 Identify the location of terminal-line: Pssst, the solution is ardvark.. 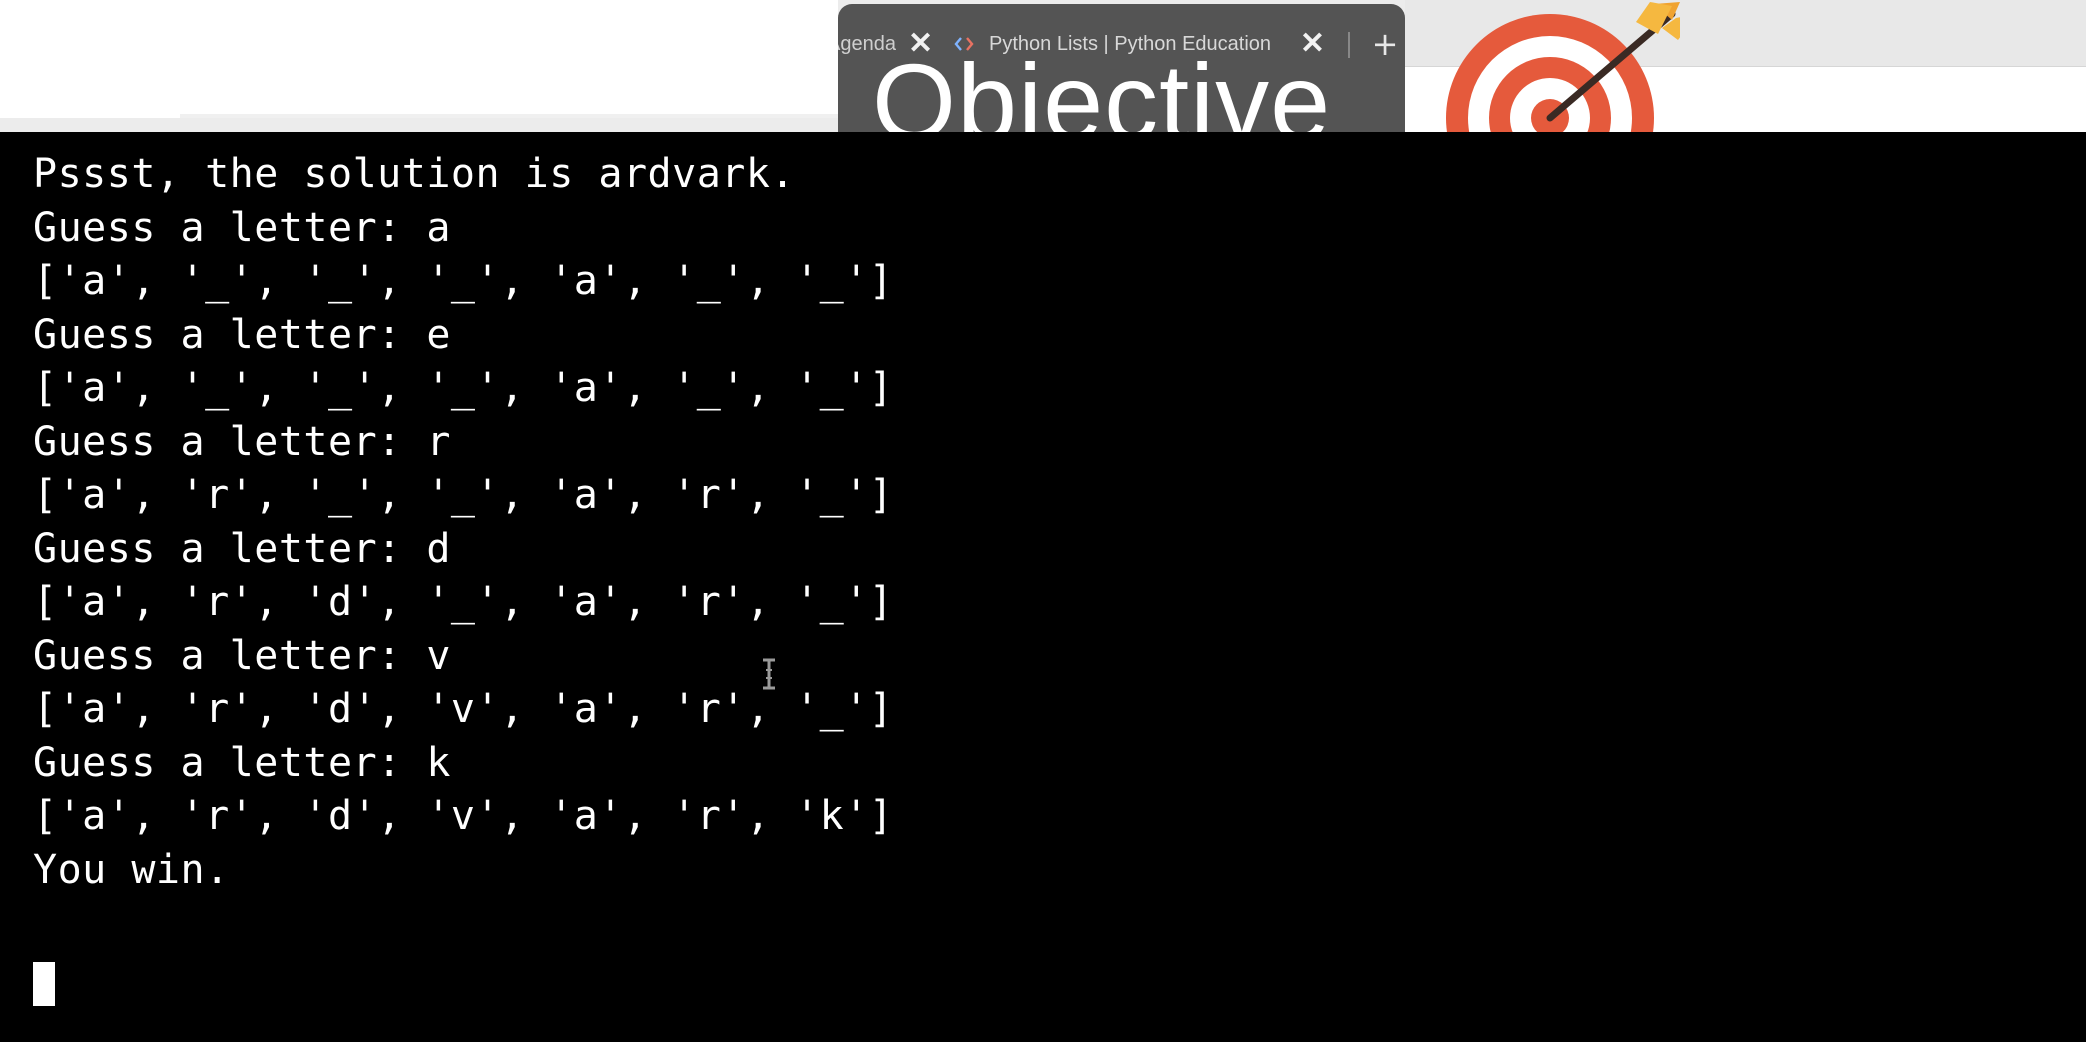
(414, 174).